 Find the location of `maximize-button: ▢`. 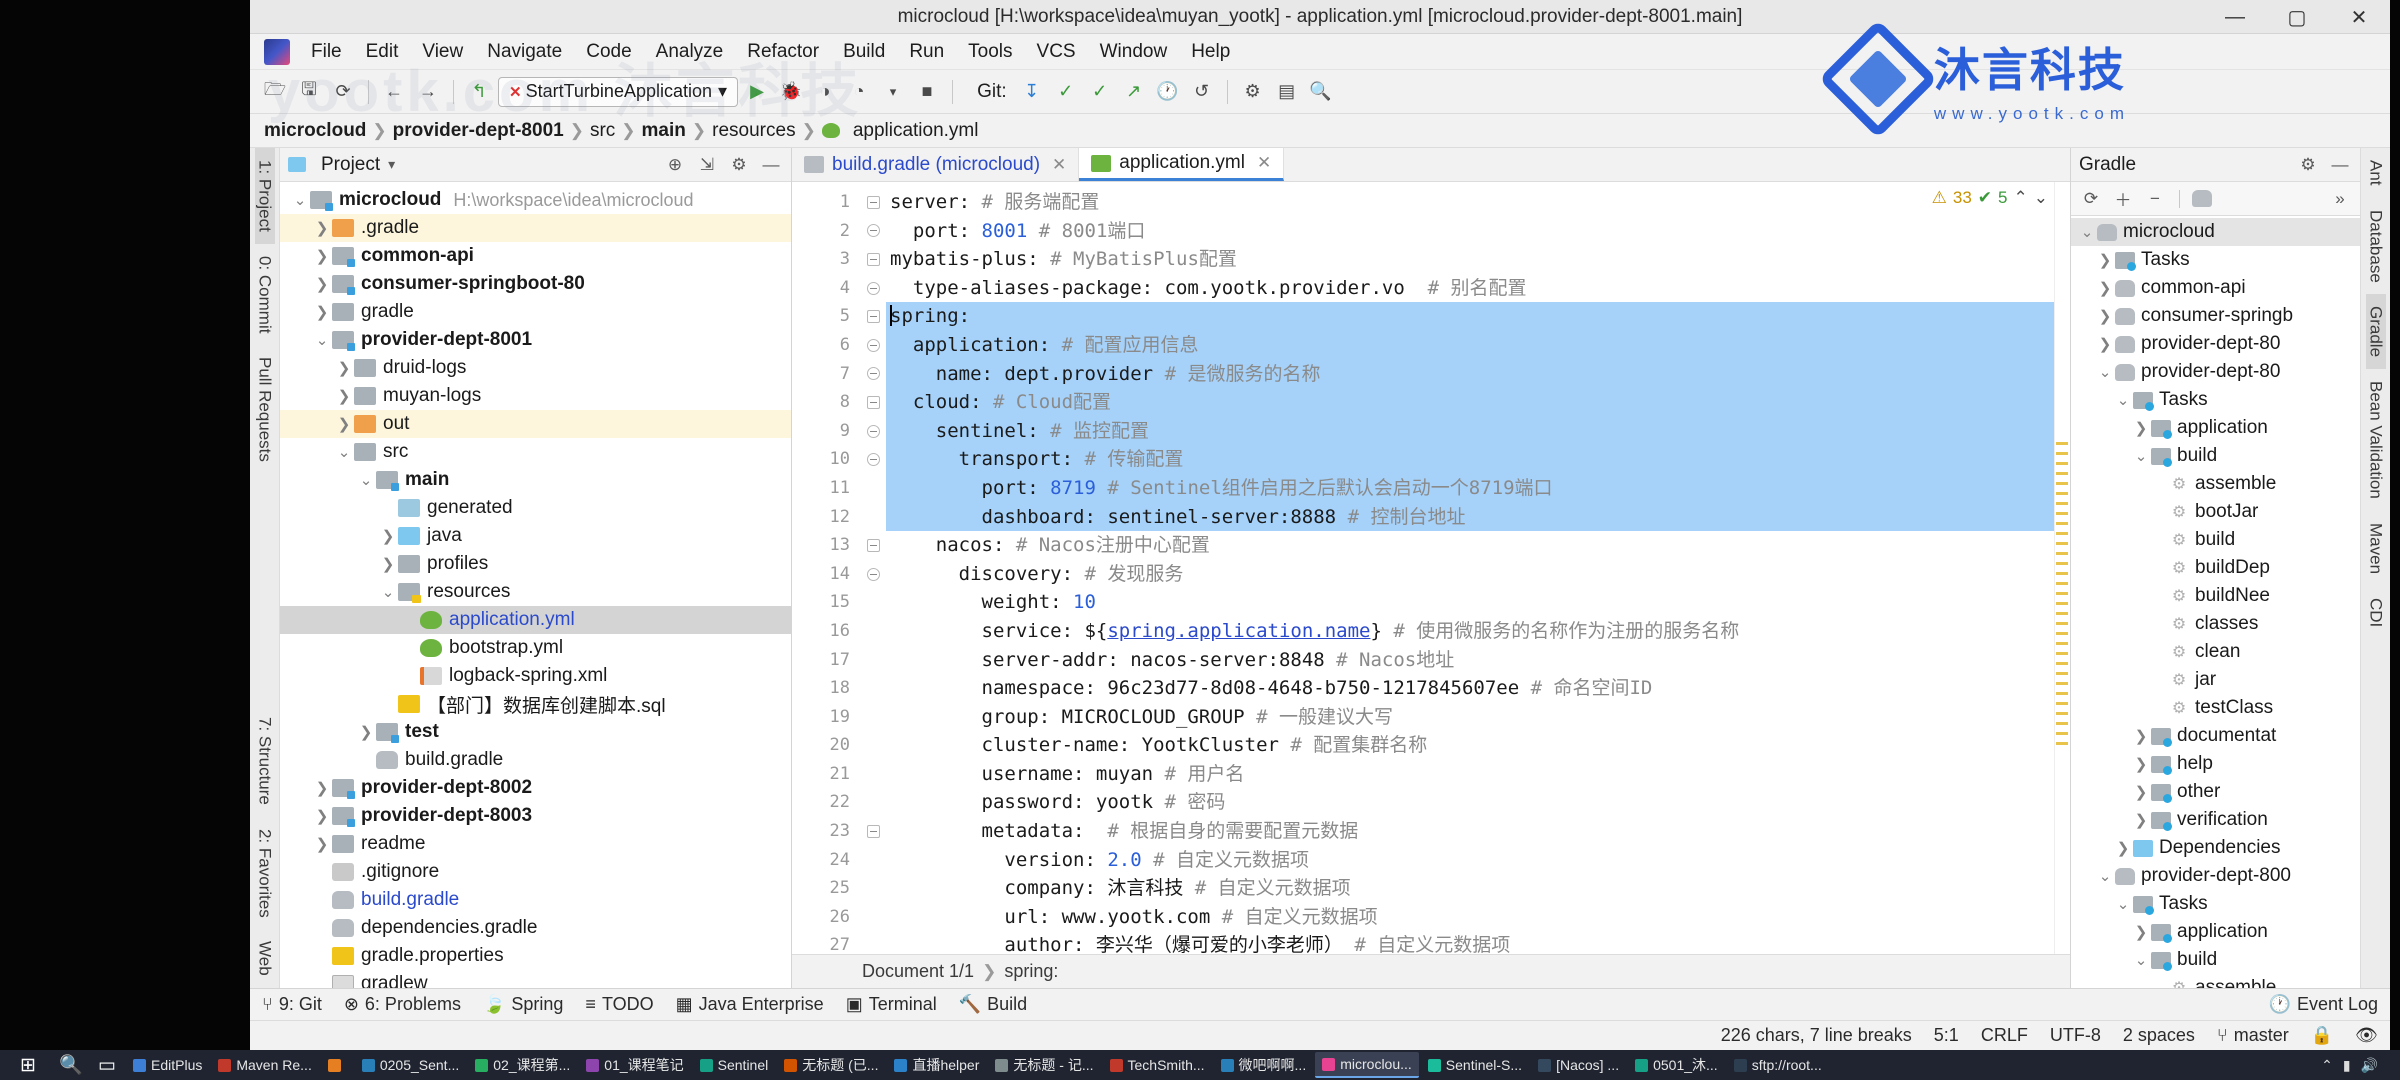

maximize-button: ▢ is located at coordinates (2297, 17).